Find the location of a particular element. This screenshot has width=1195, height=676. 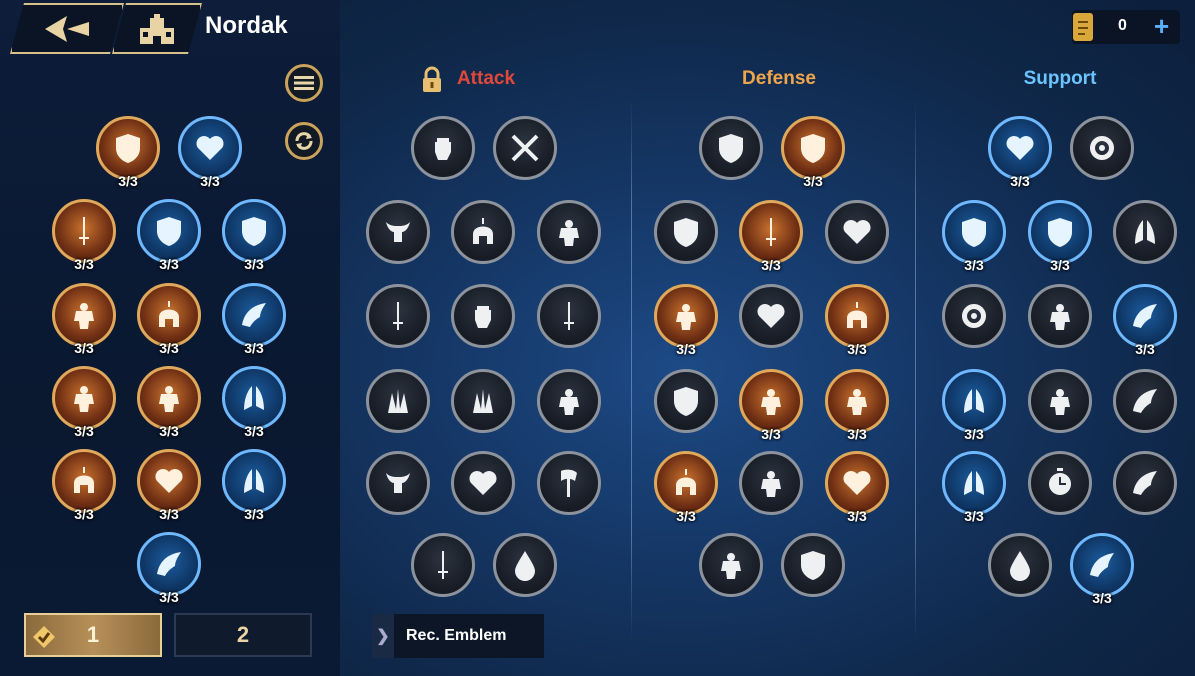

defense-emblem-armor: 3/3 is located at coordinates (857, 320).